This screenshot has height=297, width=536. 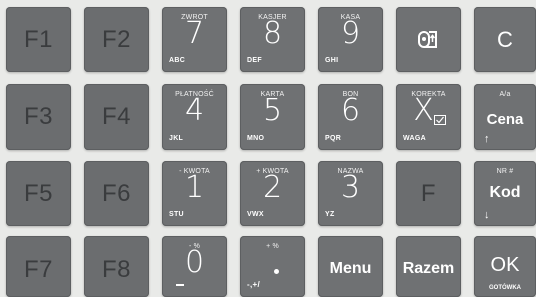 I want to click on key-8: KASJER 8 DEF, so click(x=272, y=39).